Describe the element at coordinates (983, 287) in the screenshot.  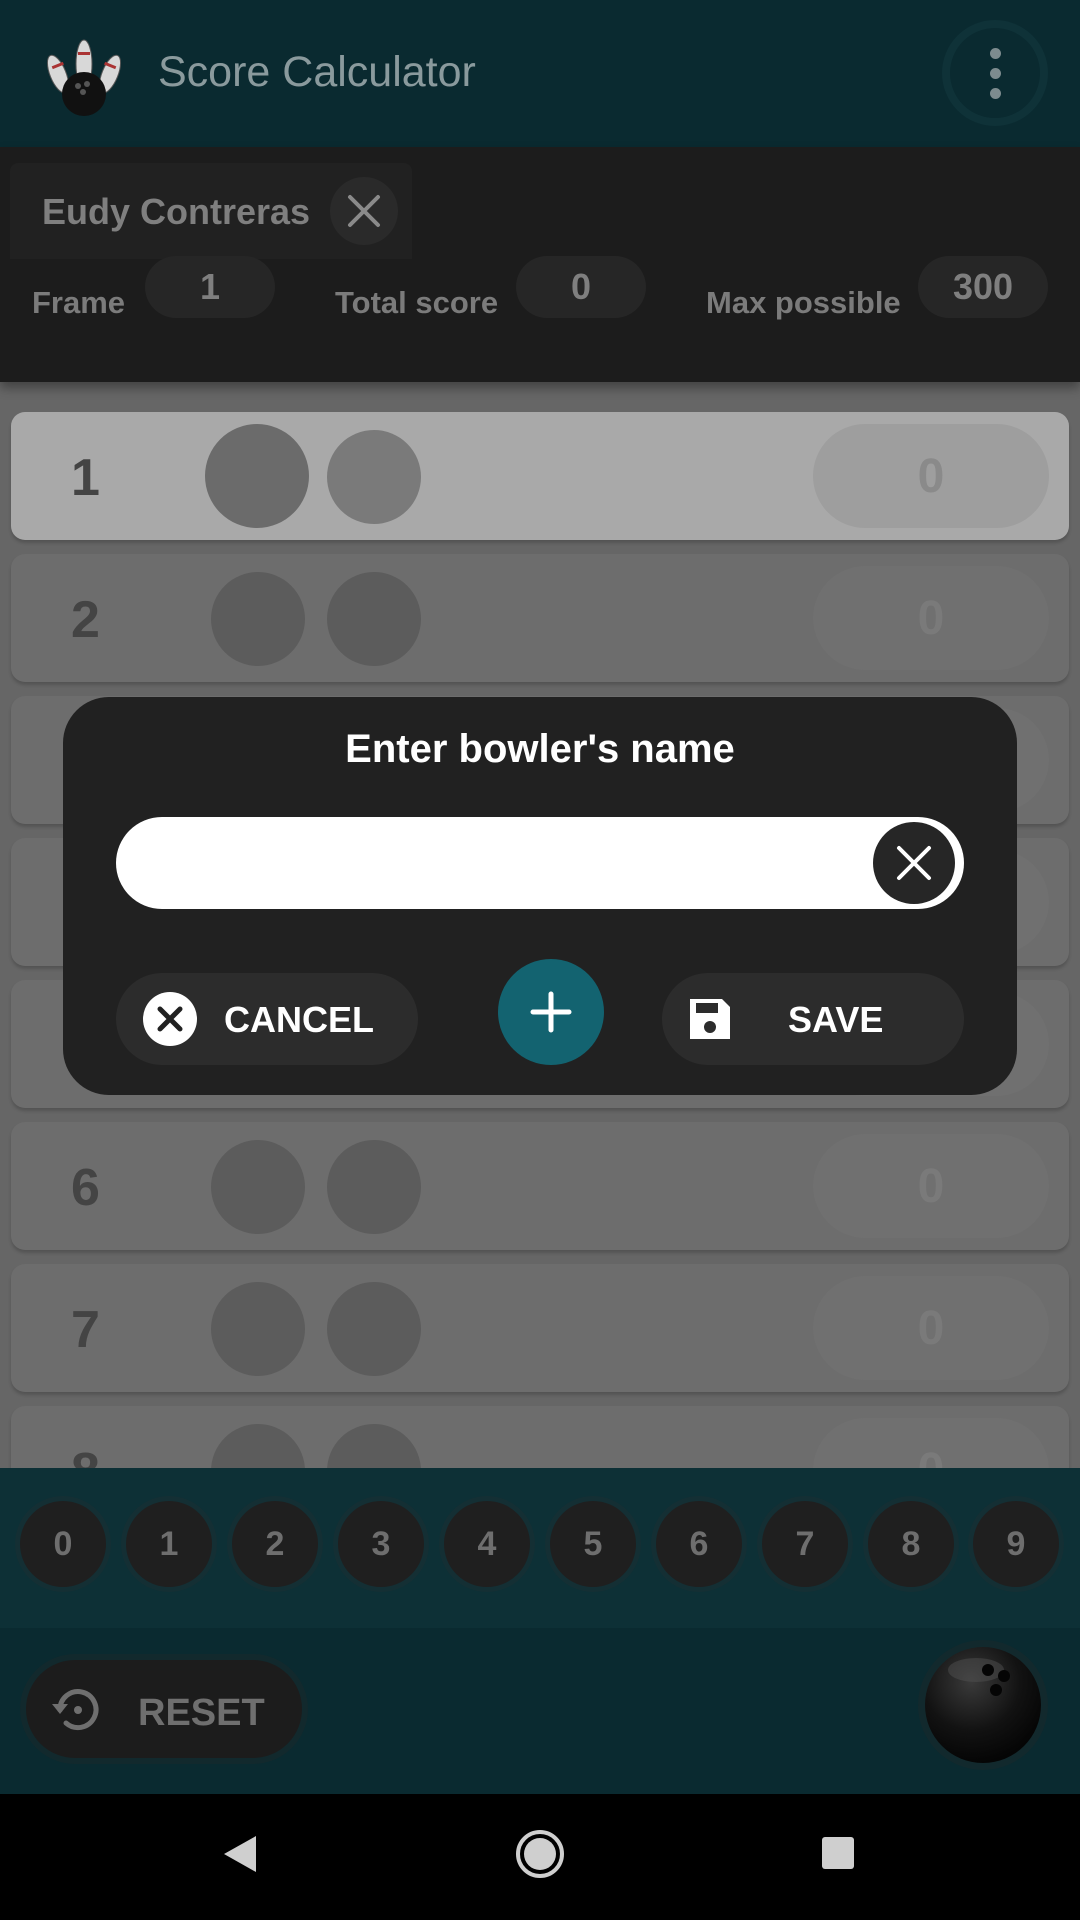
I see `max-possible-value: 300` at that location.